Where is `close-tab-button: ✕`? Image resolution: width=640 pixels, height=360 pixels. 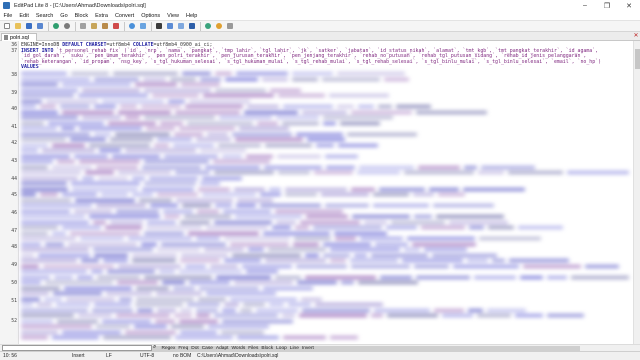
close-tab-button: ✕ is located at coordinates (636, 36).